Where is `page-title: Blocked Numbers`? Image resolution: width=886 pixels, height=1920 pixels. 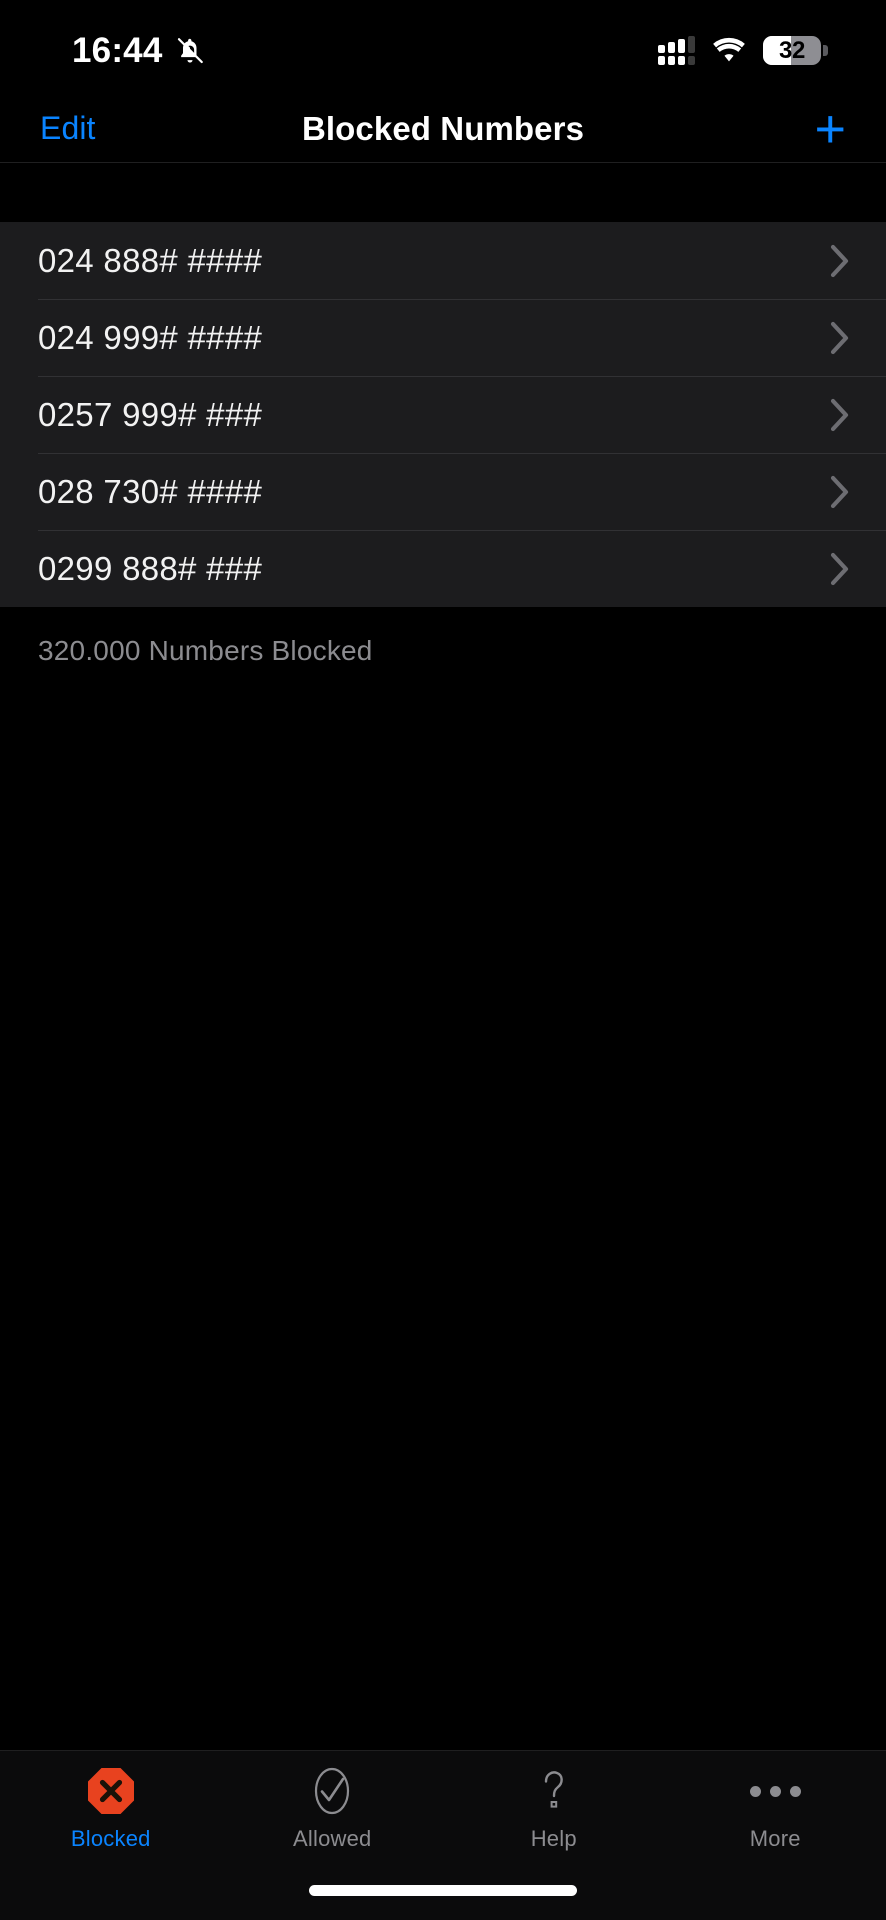 page-title: Blocked Numbers is located at coordinates (443, 128).